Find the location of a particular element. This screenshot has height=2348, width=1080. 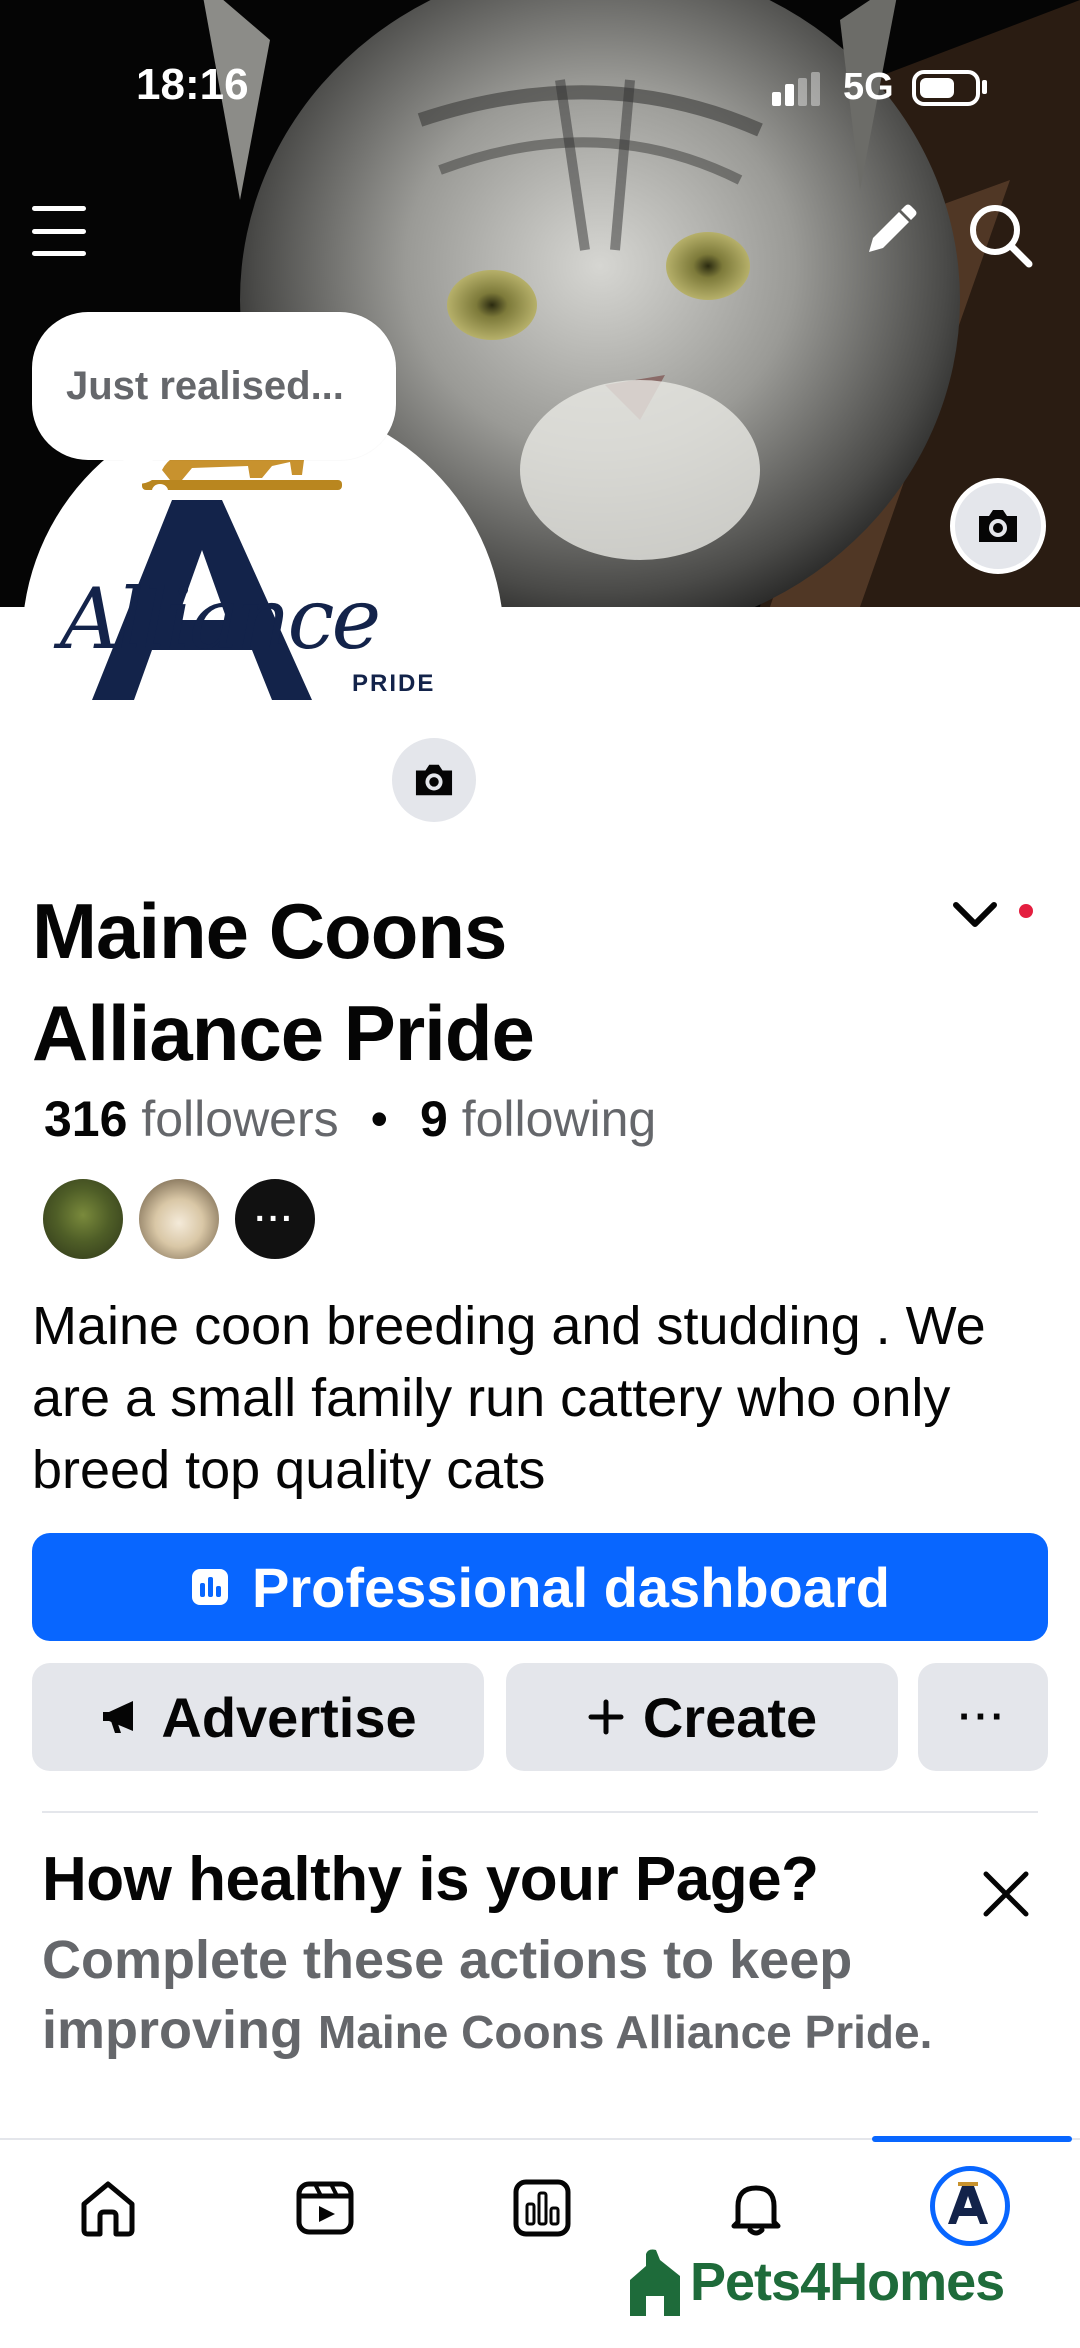

create-button: Create is located at coordinates (702, 1717).